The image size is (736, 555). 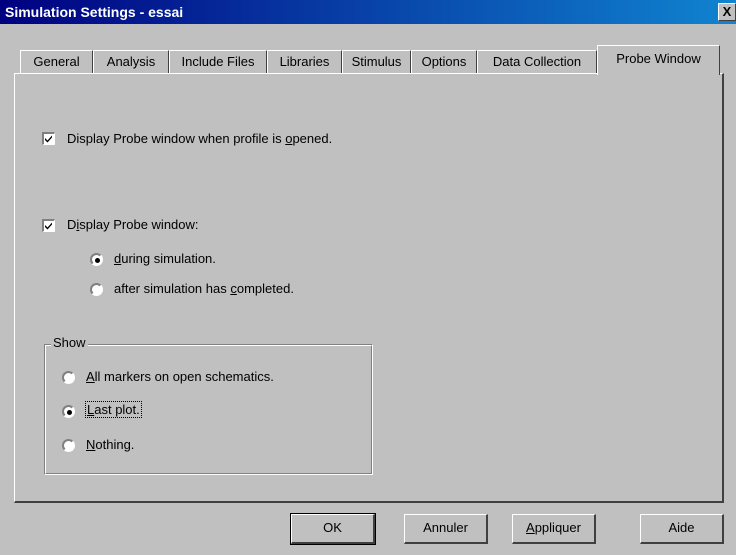 I want to click on apply-button: Appliquer, so click(x=554, y=529).